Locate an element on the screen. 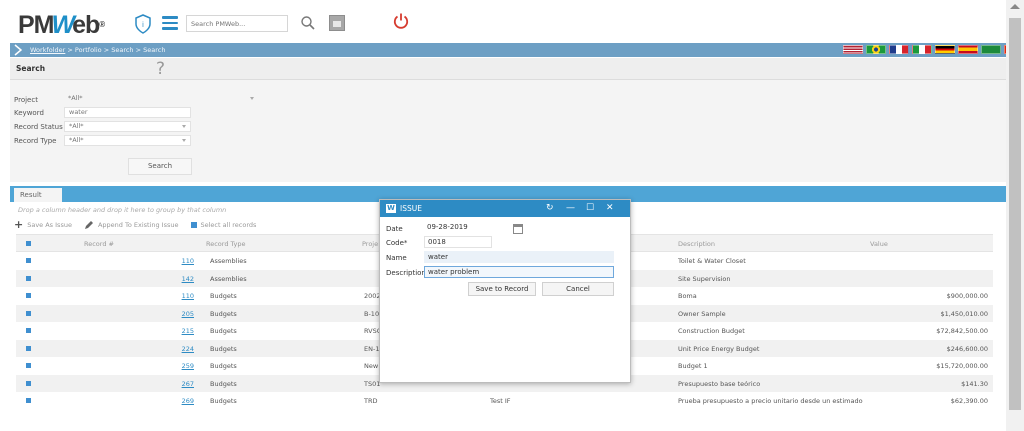 Image resolution: width=1024 pixels, height=431 pixels. save-to-record-button: Save to Record is located at coordinates (502, 289).